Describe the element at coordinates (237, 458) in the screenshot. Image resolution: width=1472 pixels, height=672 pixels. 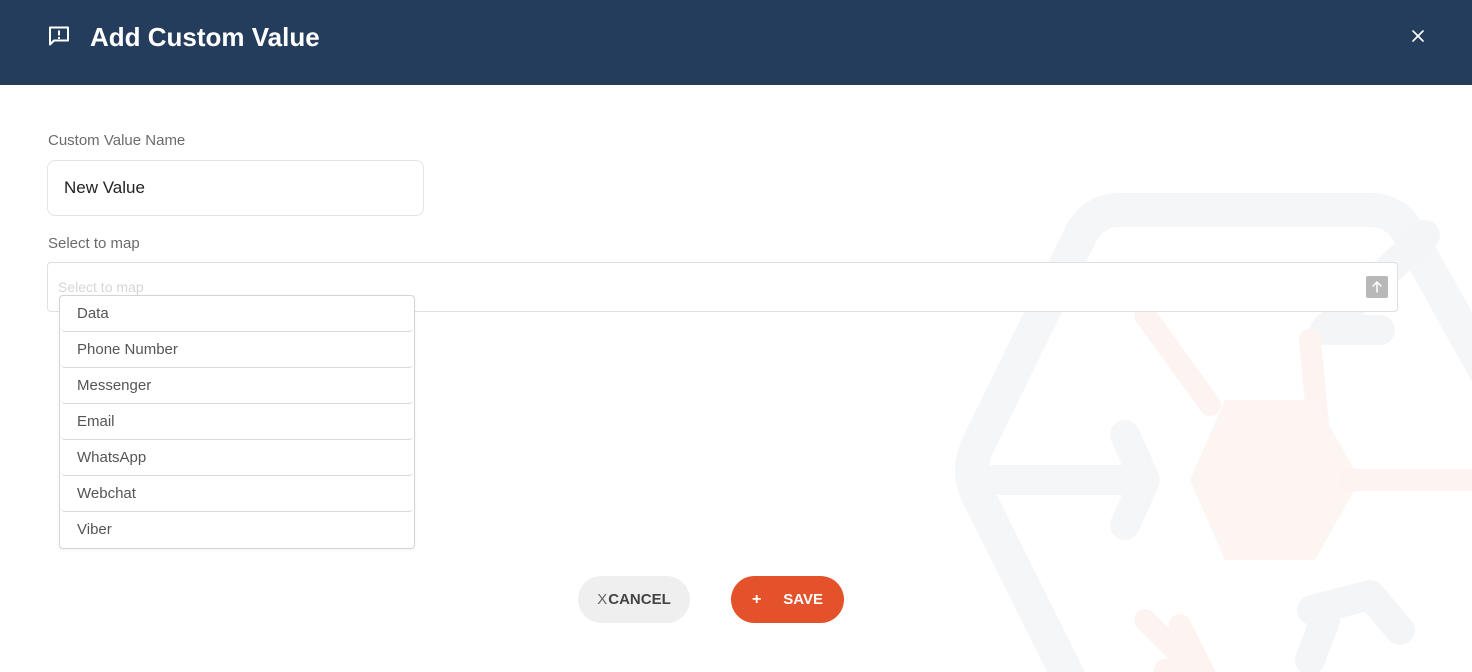
I see `option-whatsapp: WhatsApp` at that location.